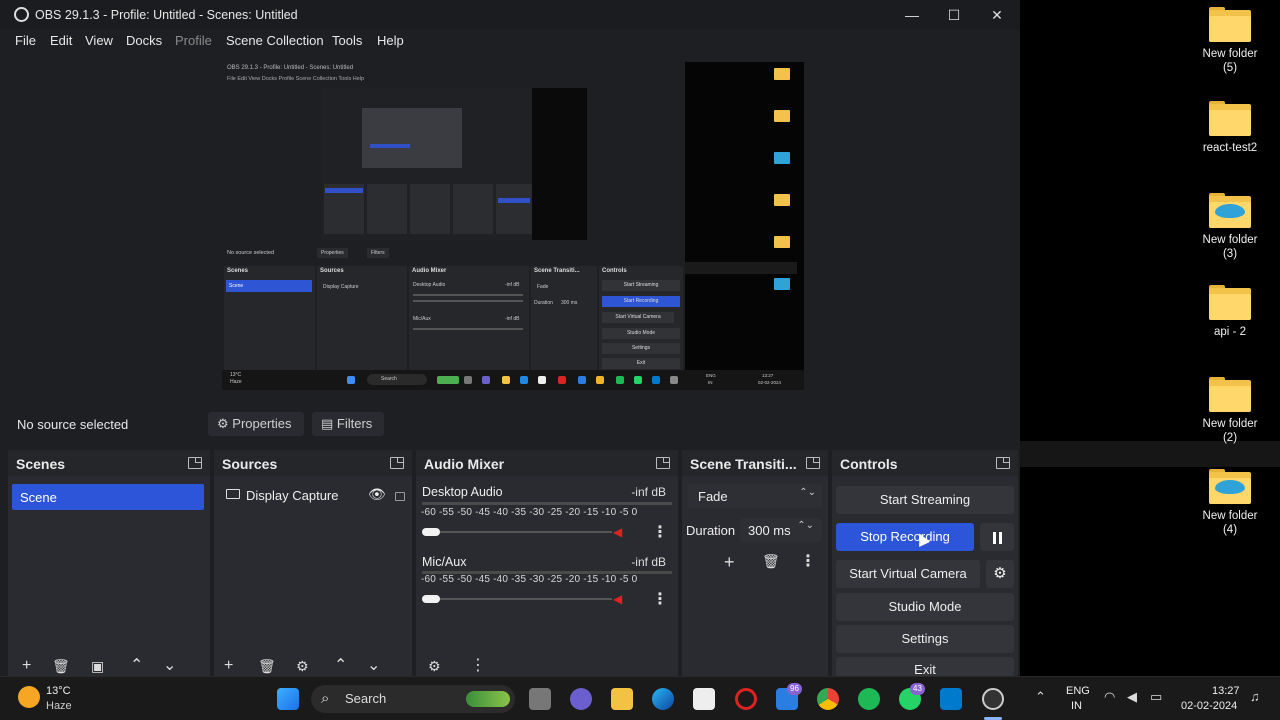 This screenshot has height=720, width=1280. What do you see at coordinates (25, 40) in the screenshot?
I see `menu-file: File` at bounding box center [25, 40].